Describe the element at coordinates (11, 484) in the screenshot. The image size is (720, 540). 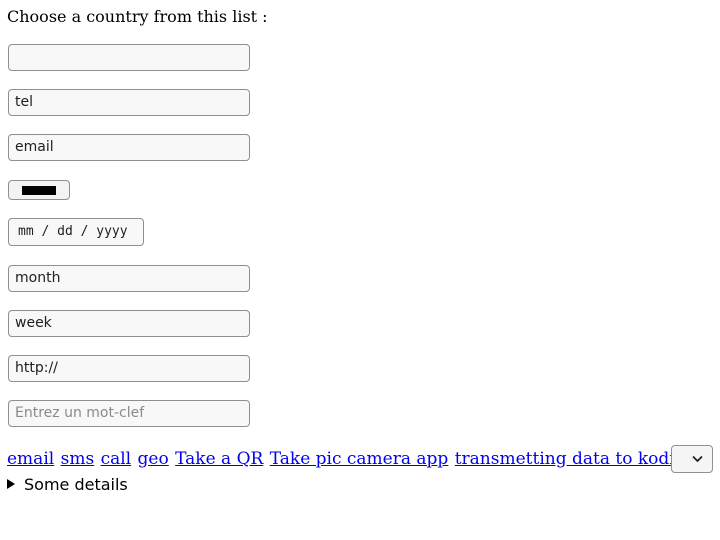
I see `disclosure-triangle-icon` at that location.